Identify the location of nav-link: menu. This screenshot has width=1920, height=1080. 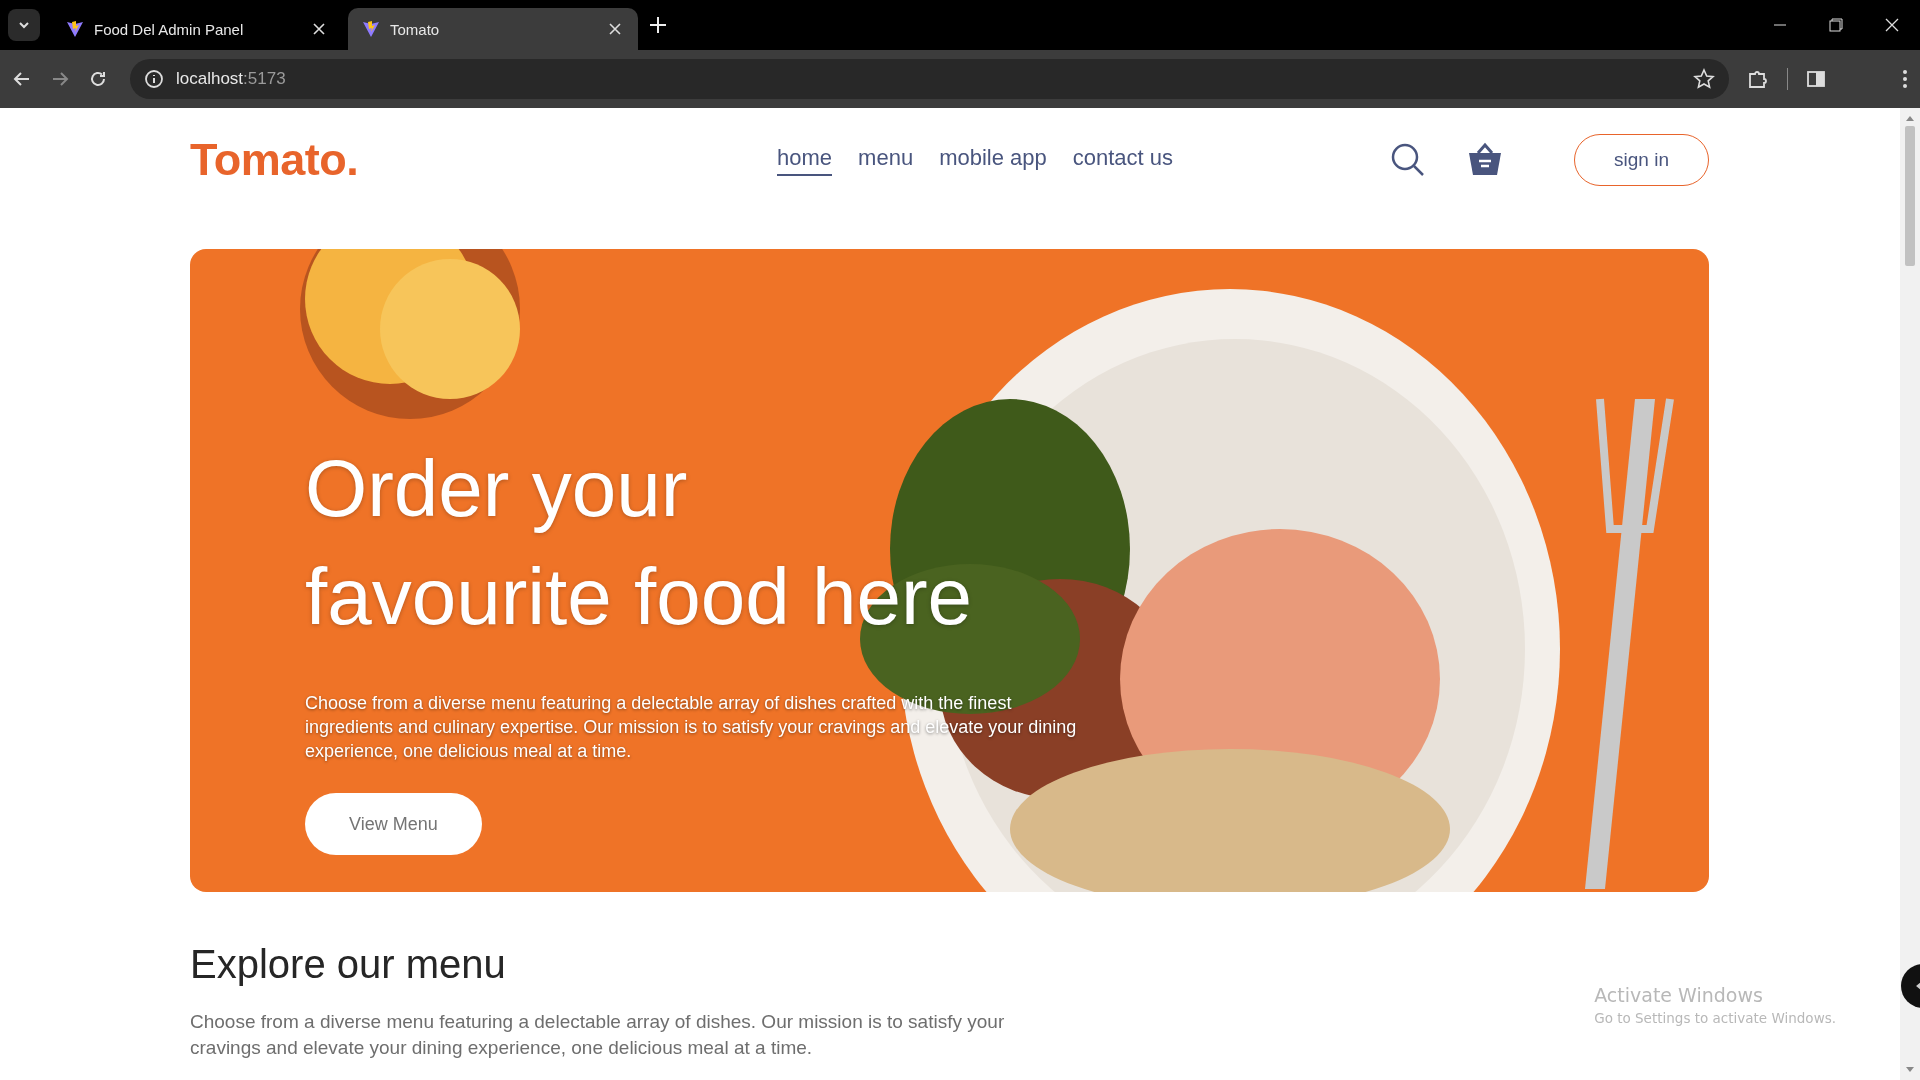
(886, 160).